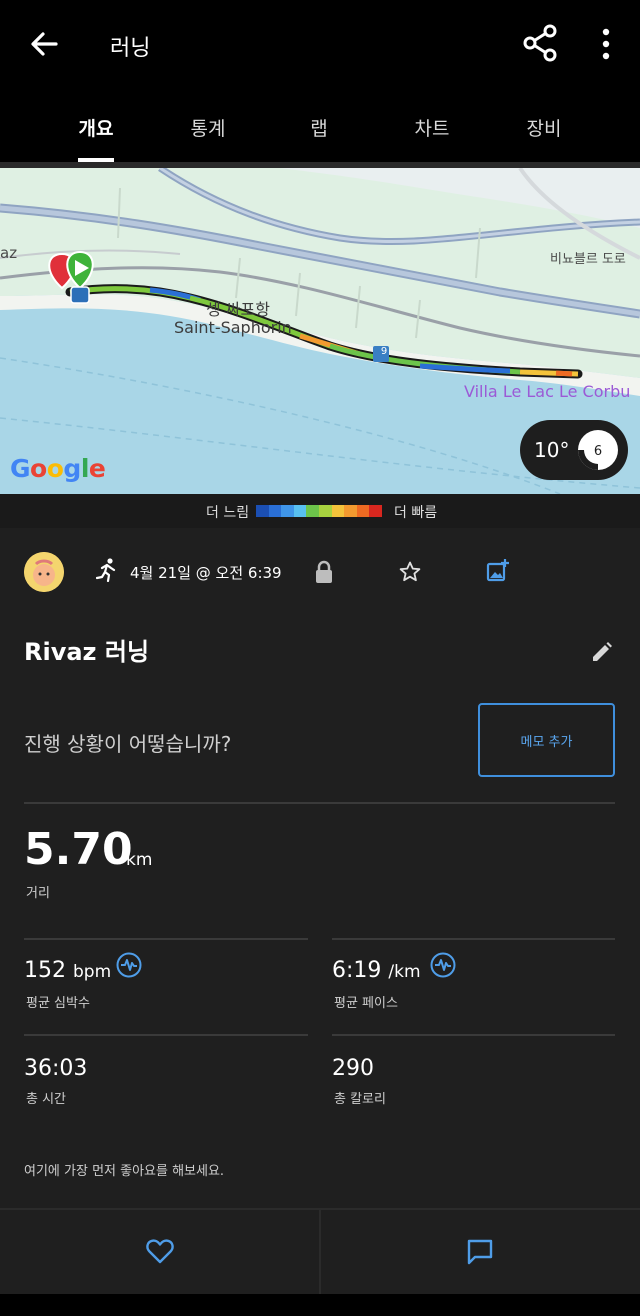  I want to click on tab-gear: 장비, so click(544, 127).